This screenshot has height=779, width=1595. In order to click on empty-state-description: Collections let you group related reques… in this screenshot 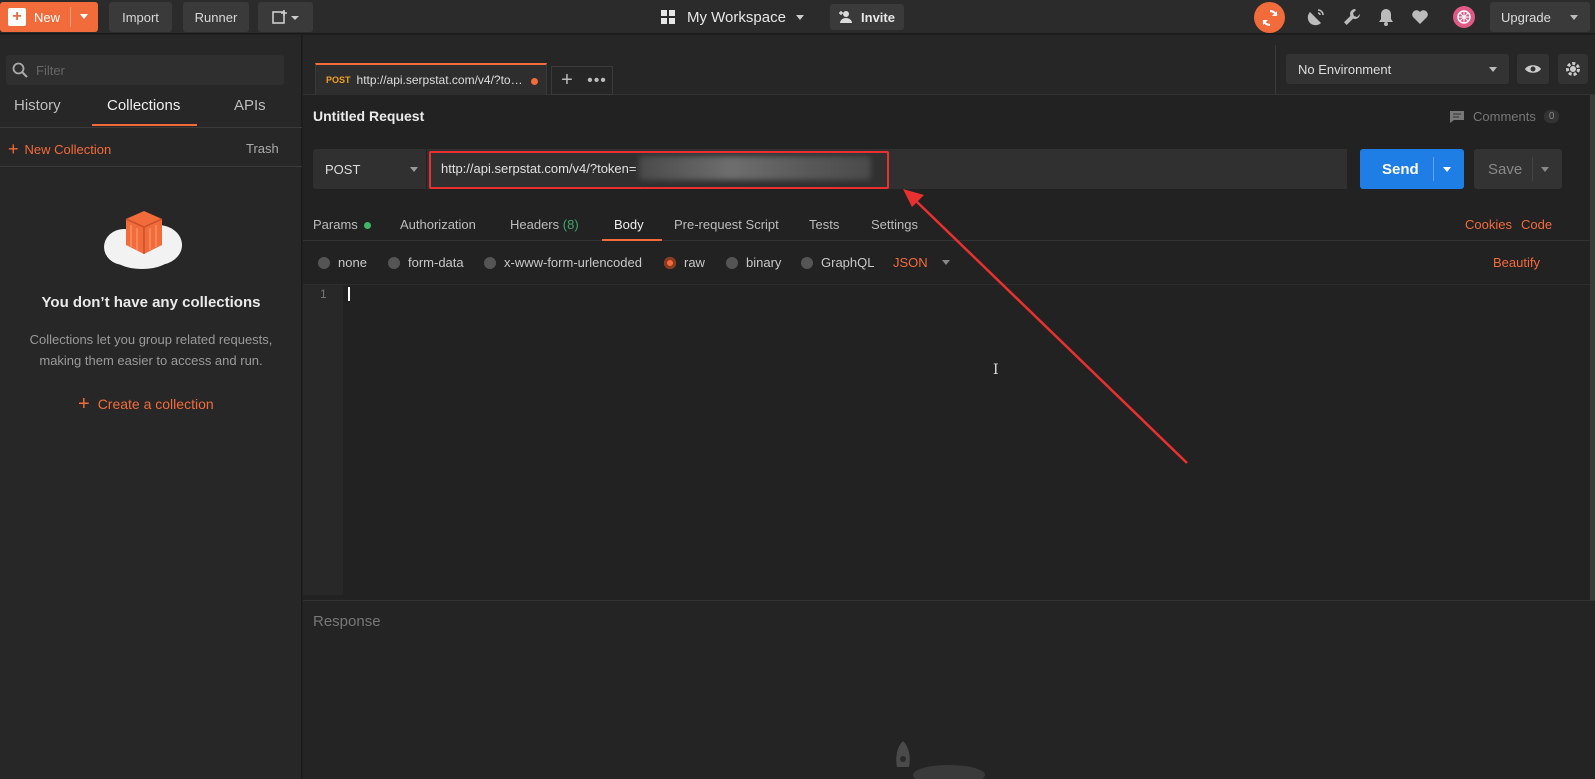, I will do `click(151, 350)`.